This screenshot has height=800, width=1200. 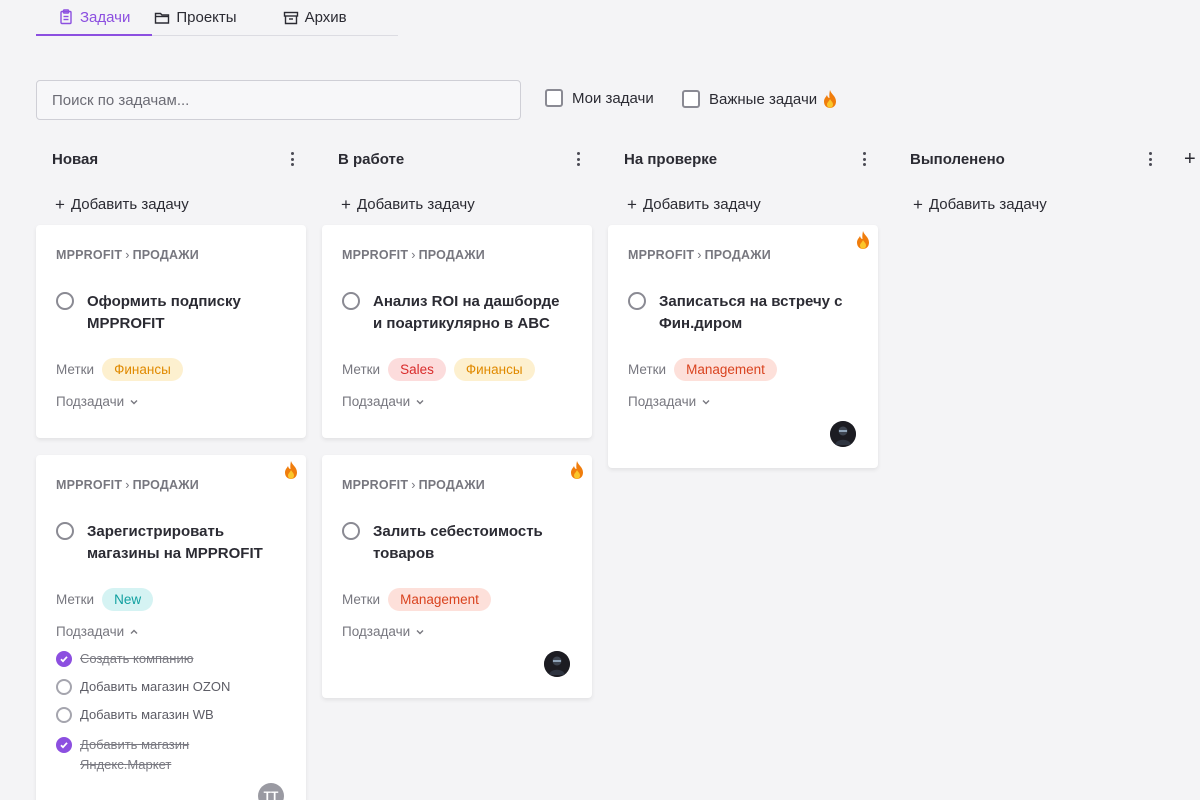 I want to click on column-header-new: Новая, so click(x=75, y=159).